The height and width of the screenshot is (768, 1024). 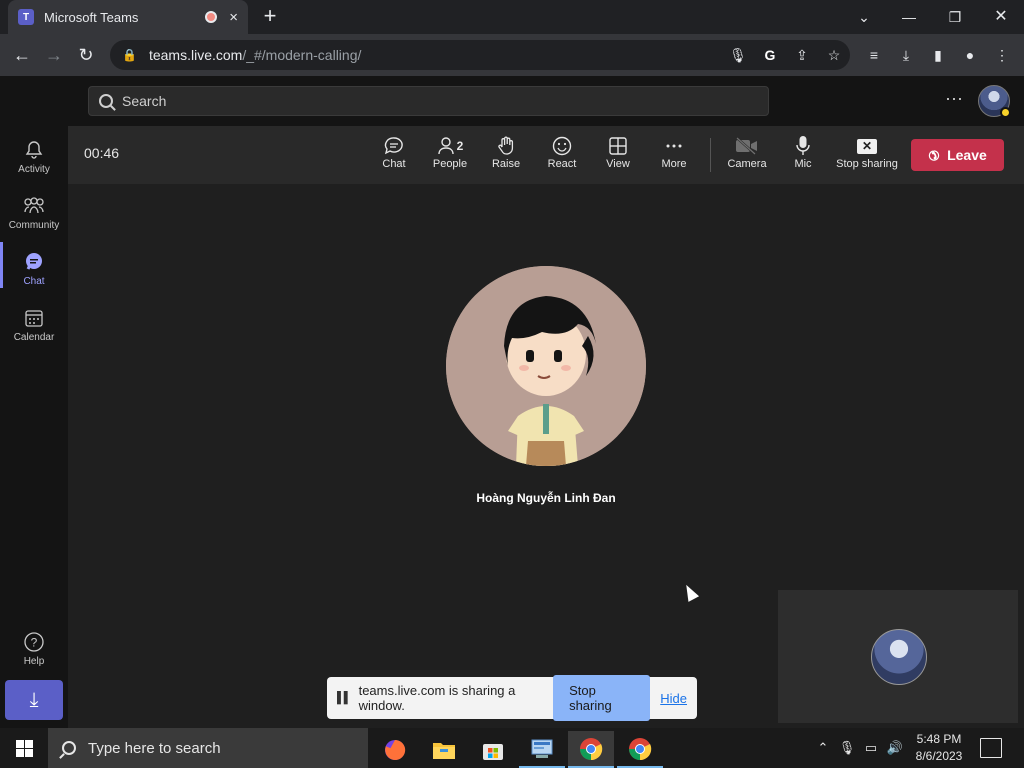 I want to click on download-app-button: ⤓, so click(x=34, y=700).